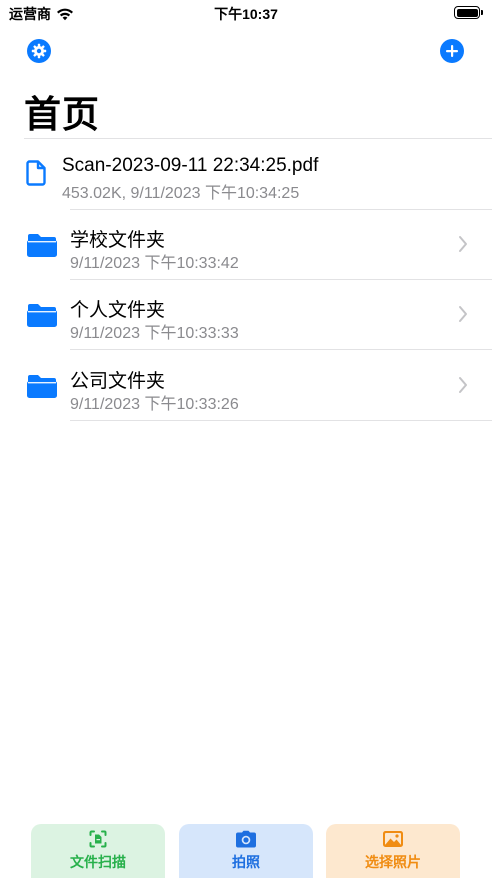 The height and width of the screenshot is (878, 492). I want to click on scan-label: 文件扫描, so click(98, 862).